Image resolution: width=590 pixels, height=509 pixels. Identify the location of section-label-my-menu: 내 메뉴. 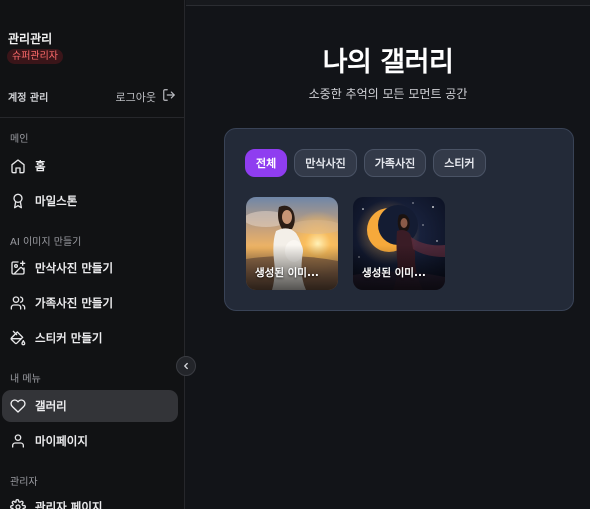
(25, 379).